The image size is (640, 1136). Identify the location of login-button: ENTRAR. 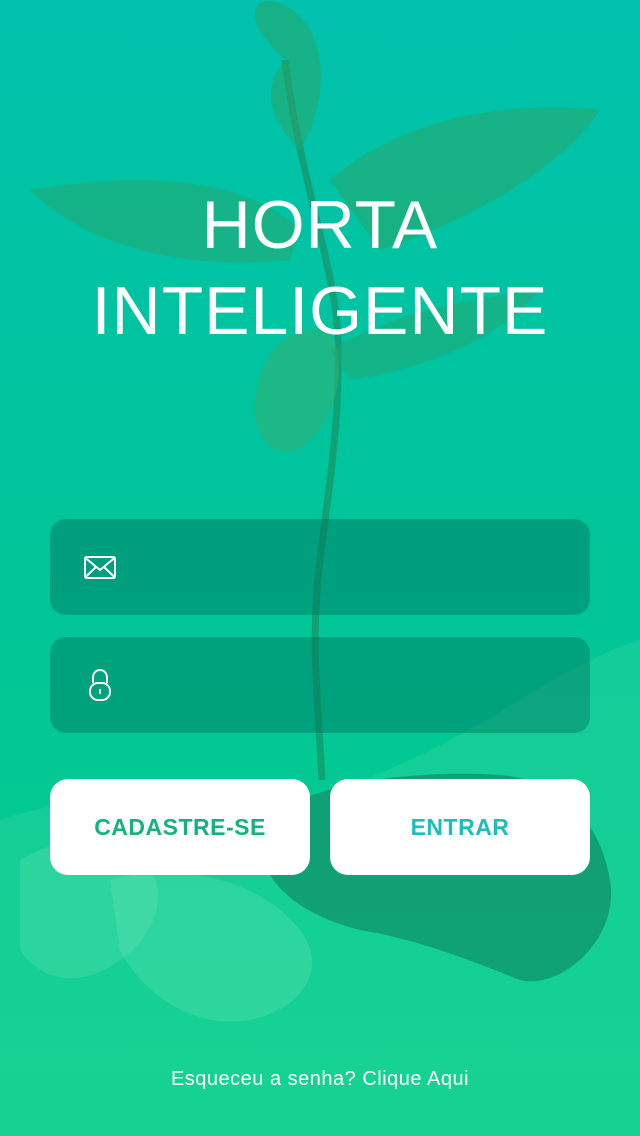
(460, 827).